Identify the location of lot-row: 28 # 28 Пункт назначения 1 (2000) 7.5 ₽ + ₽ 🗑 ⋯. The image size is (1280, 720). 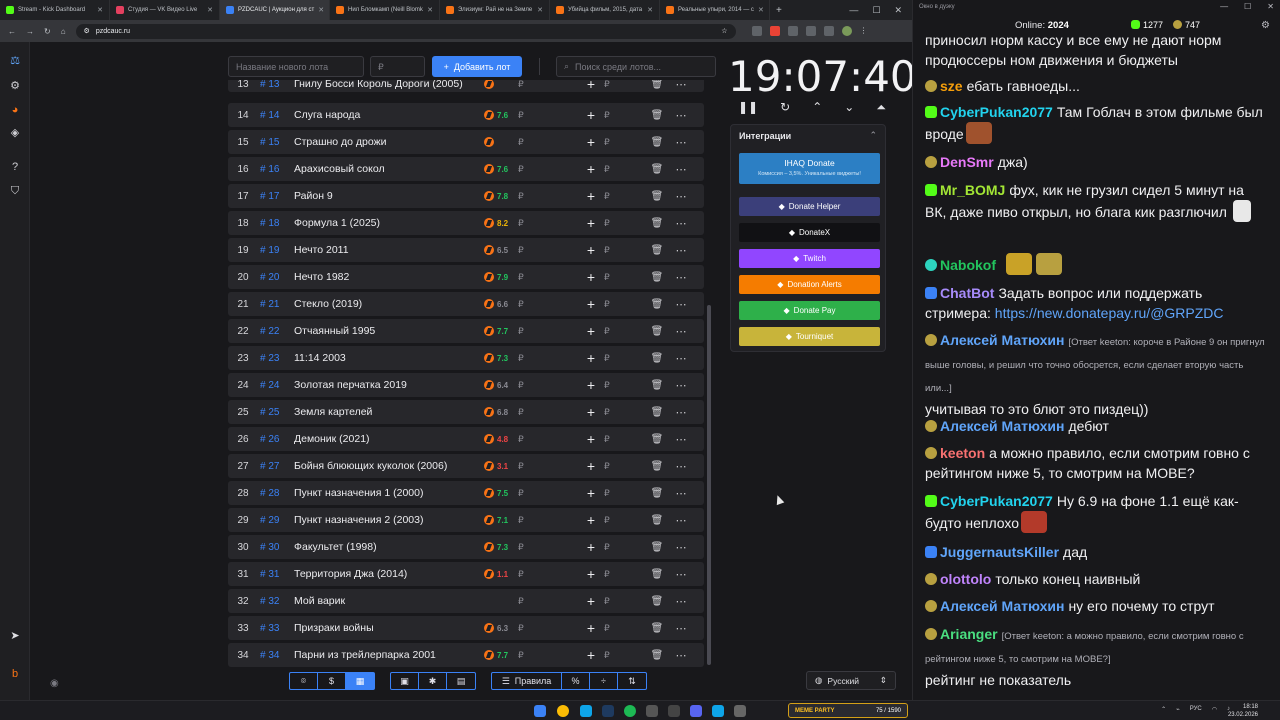
(466, 493).